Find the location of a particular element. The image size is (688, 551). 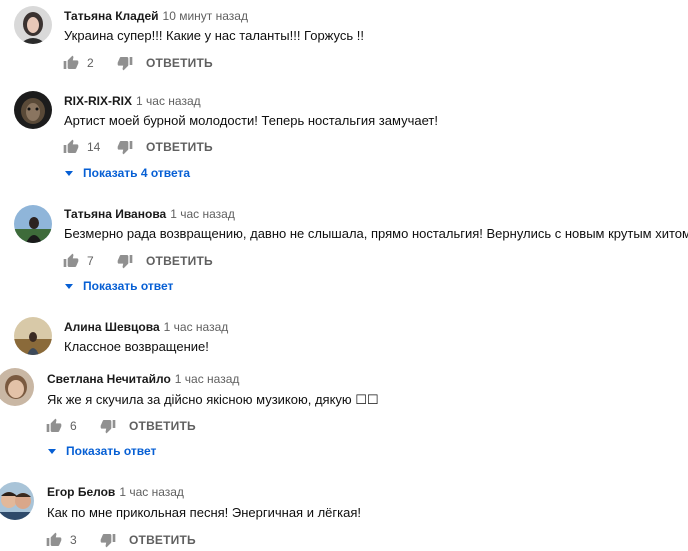

author-name: Алина Шевцова is located at coordinates (112, 327).